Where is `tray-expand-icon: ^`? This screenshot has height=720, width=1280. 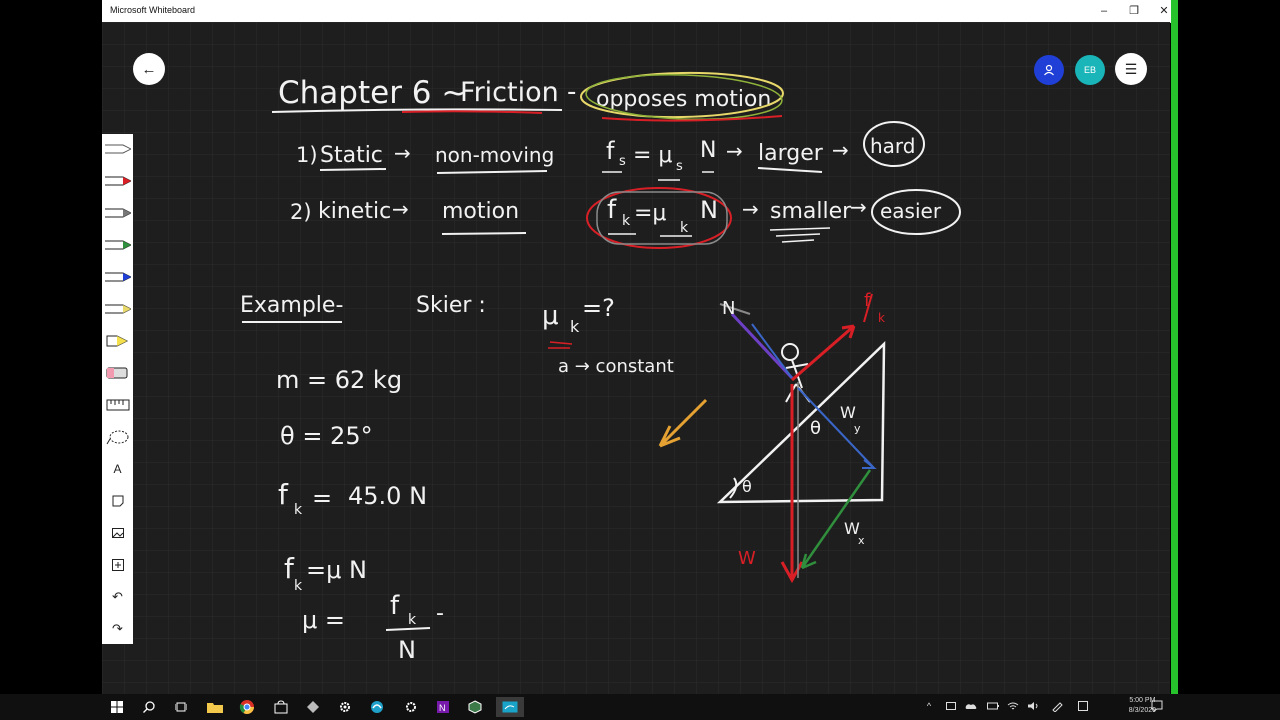 tray-expand-icon: ^ is located at coordinates (929, 706).